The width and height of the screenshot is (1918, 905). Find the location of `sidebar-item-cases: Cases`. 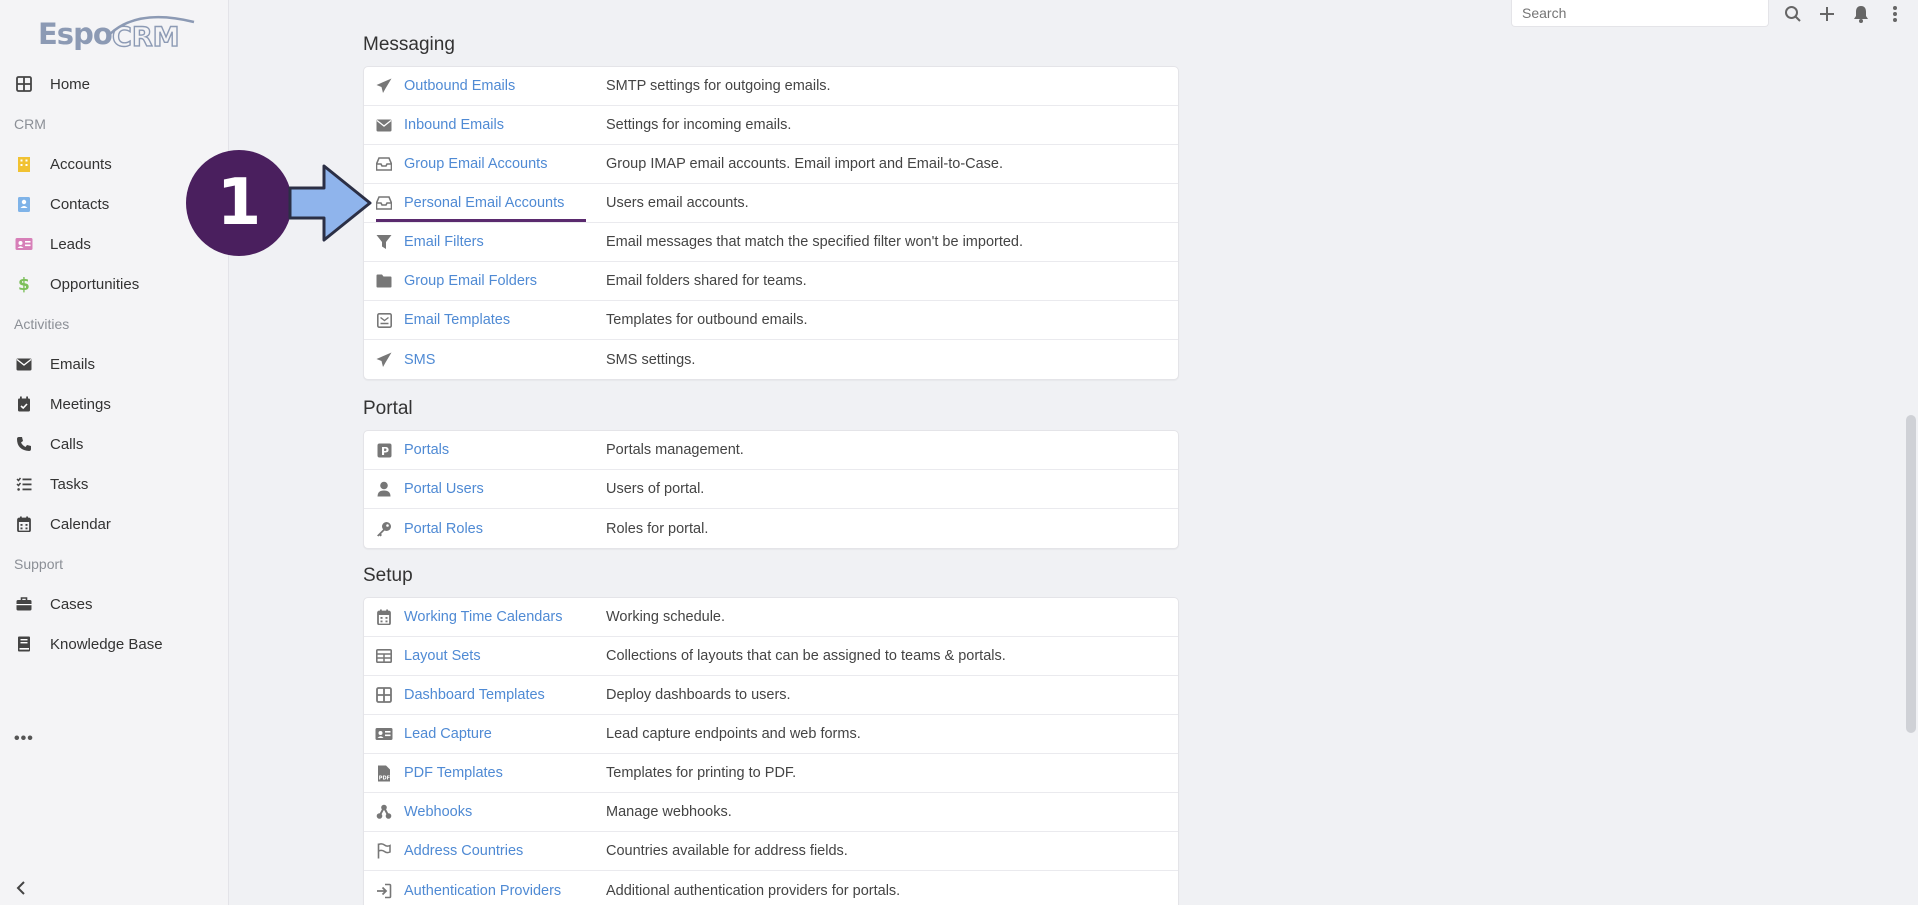

sidebar-item-cases: Cases is located at coordinates (114, 604).